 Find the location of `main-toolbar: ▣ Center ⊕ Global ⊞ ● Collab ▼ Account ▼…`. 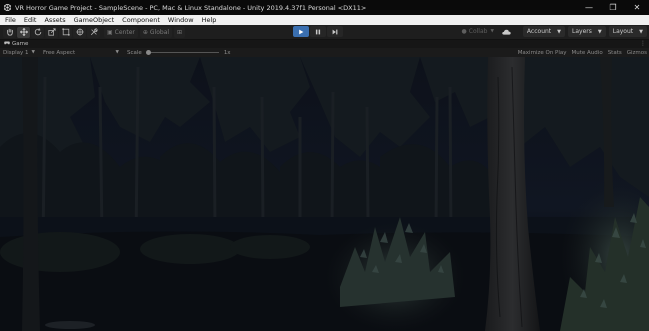

main-toolbar: ▣ Center ⊕ Global ⊞ ● Collab ▼ Account ▼… is located at coordinates (324, 32).